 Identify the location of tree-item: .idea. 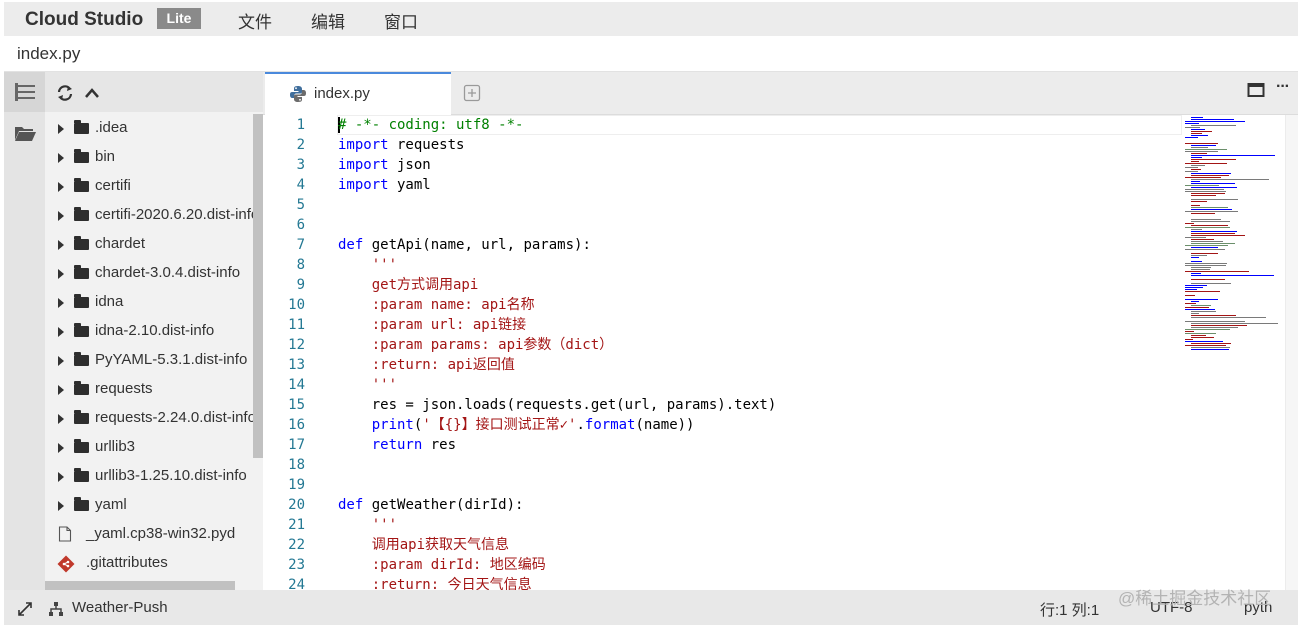
(149, 128).